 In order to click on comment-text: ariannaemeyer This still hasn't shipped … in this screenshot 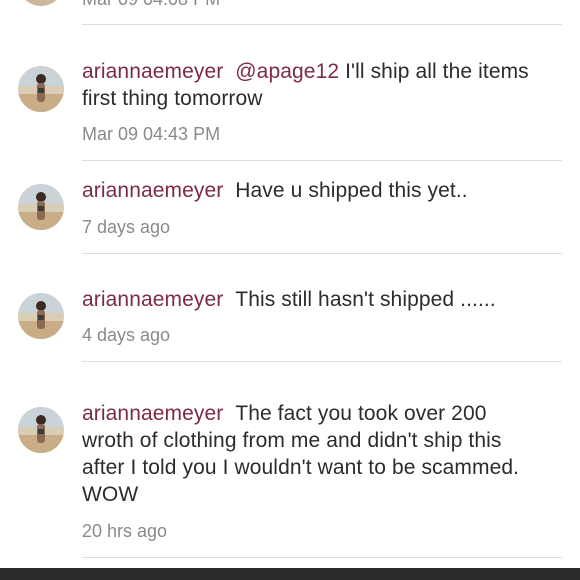, I will do `click(317, 299)`.